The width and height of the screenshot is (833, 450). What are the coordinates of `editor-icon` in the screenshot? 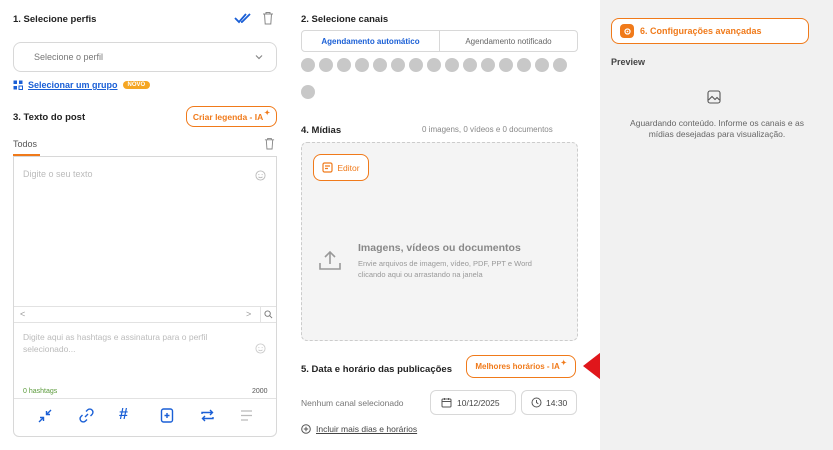 It's located at (327, 167).